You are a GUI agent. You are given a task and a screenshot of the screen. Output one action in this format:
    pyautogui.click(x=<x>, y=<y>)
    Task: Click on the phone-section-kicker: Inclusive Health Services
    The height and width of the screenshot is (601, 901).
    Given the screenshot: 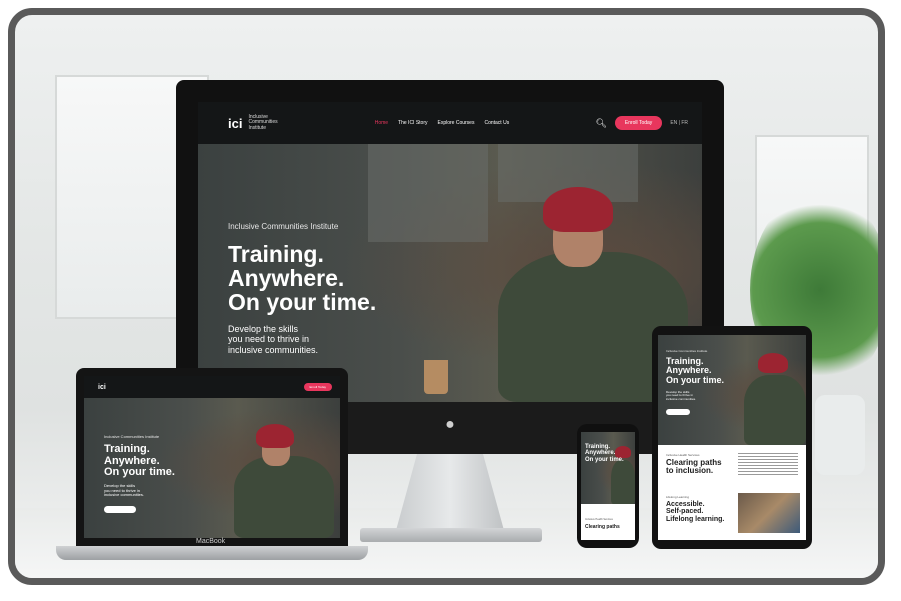 What is the action you would take?
    pyautogui.click(x=599, y=519)
    